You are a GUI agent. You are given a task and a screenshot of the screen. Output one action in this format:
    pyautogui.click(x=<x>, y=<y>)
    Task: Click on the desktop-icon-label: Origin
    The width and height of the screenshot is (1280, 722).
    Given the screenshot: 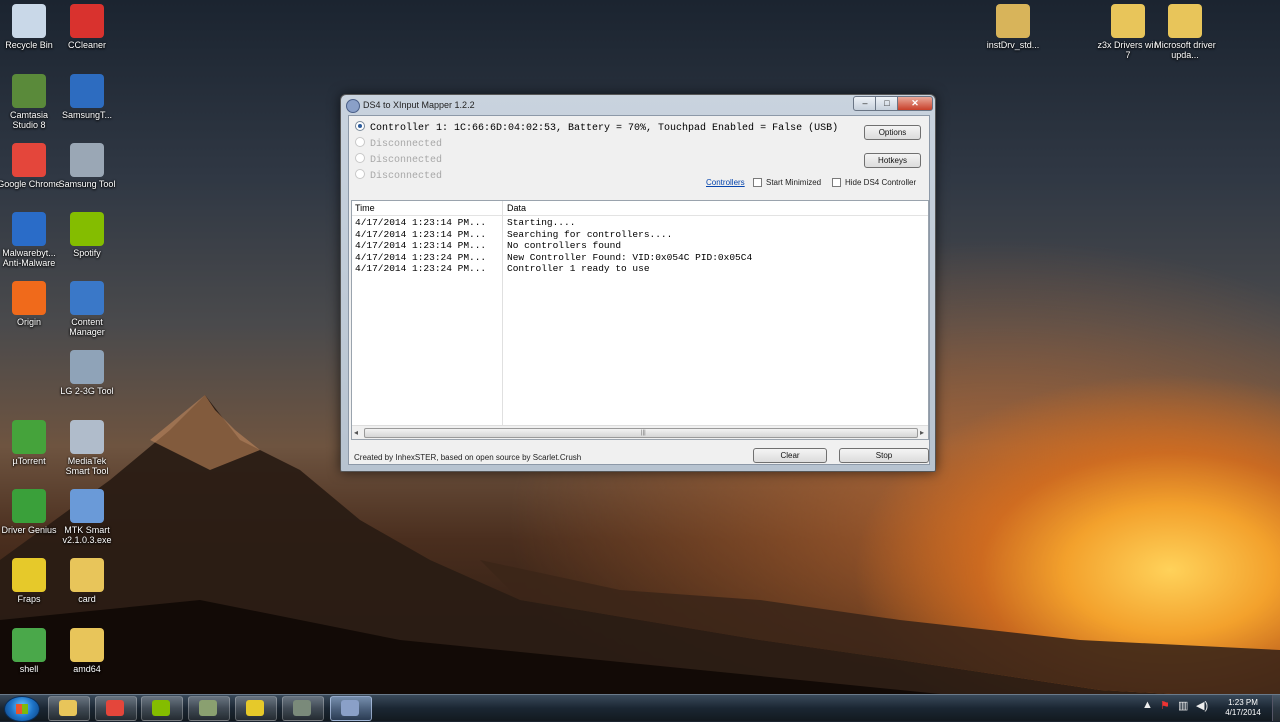 What is the action you would take?
    pyautogui.click(x=28, y=322)
    